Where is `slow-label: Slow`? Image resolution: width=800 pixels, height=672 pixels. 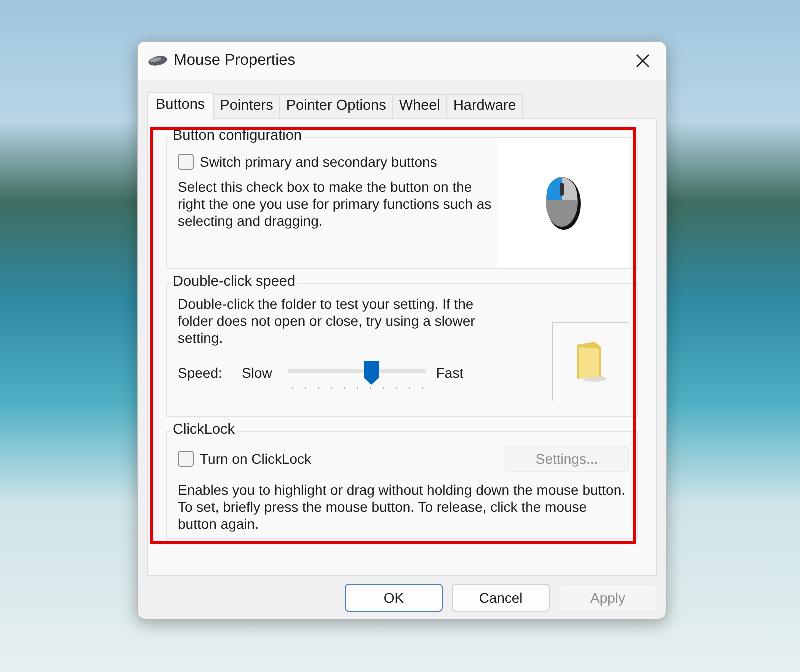 slow-label: Slow is located at coordinates (257, 373).